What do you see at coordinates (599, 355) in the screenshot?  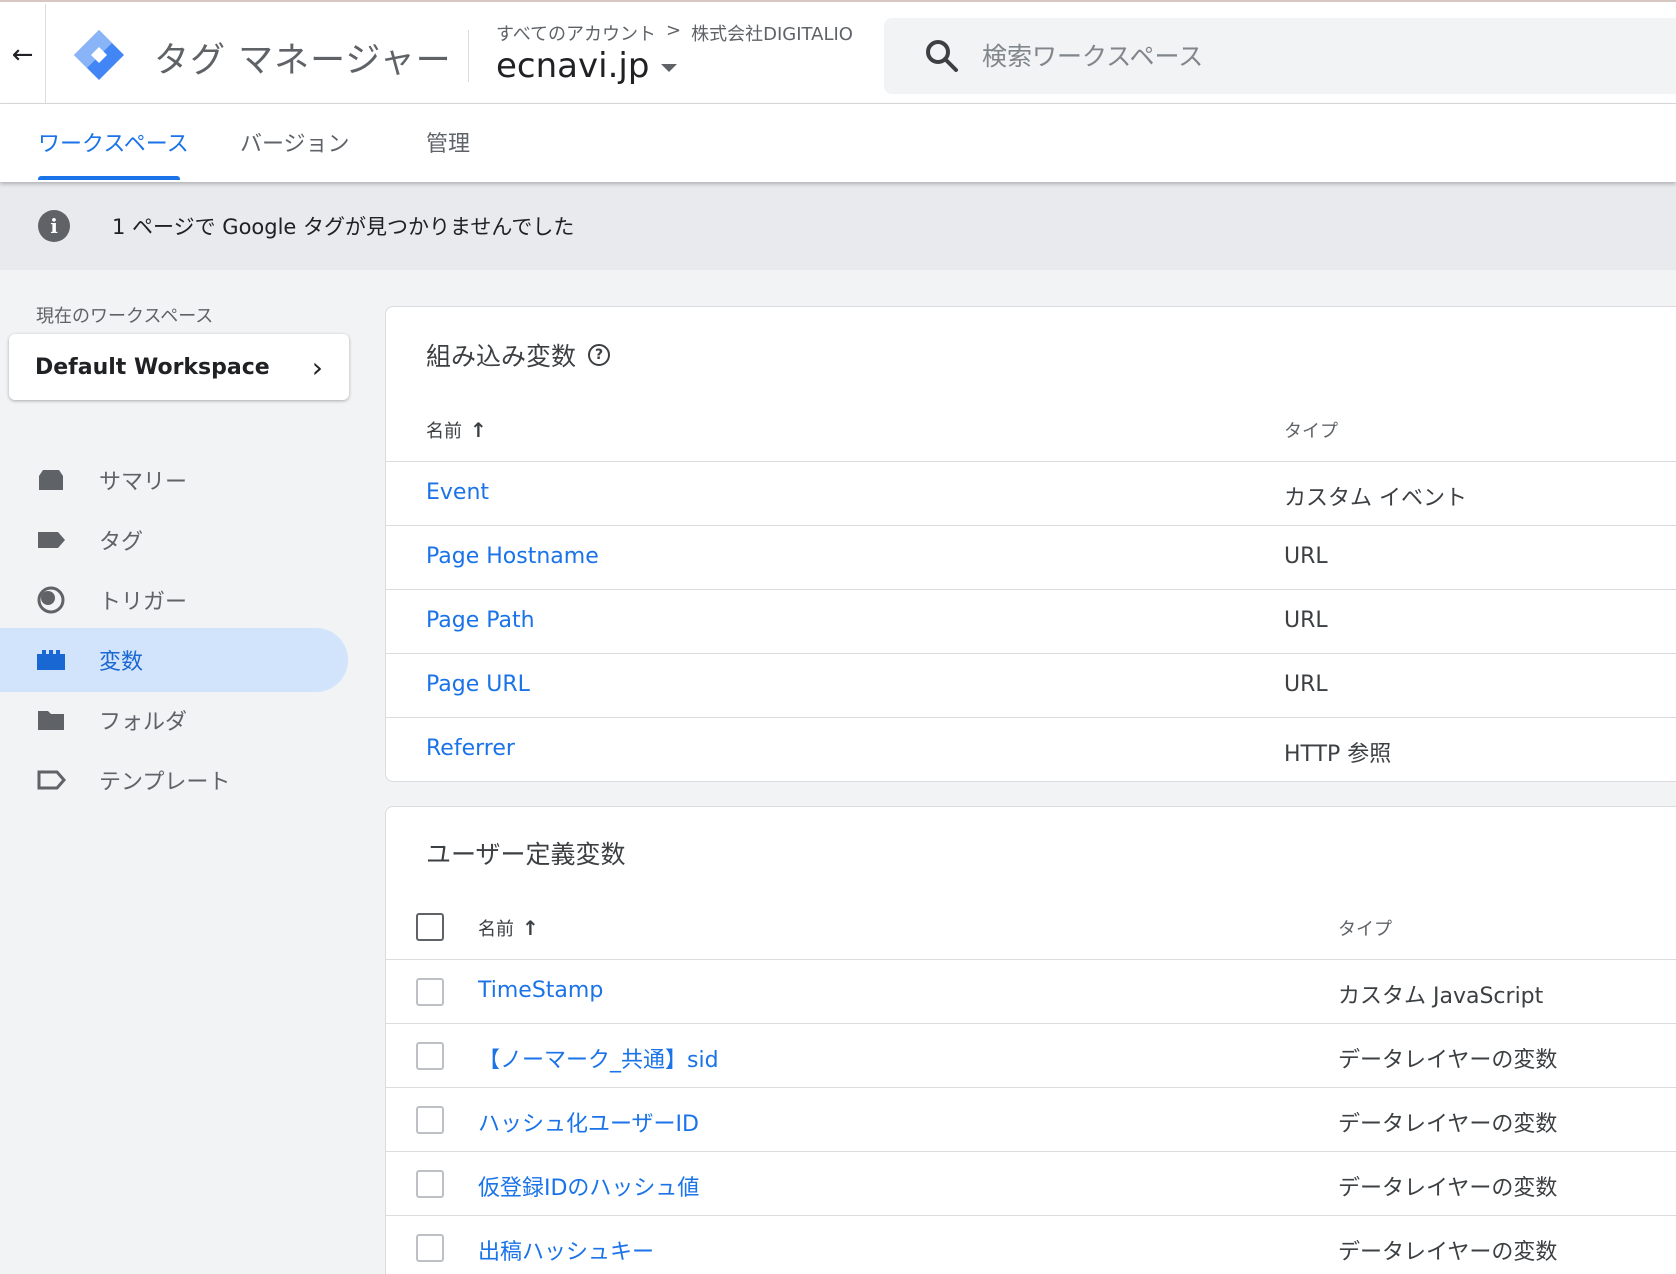 I see `help-icon: ?` at bounding box center [599, 355].